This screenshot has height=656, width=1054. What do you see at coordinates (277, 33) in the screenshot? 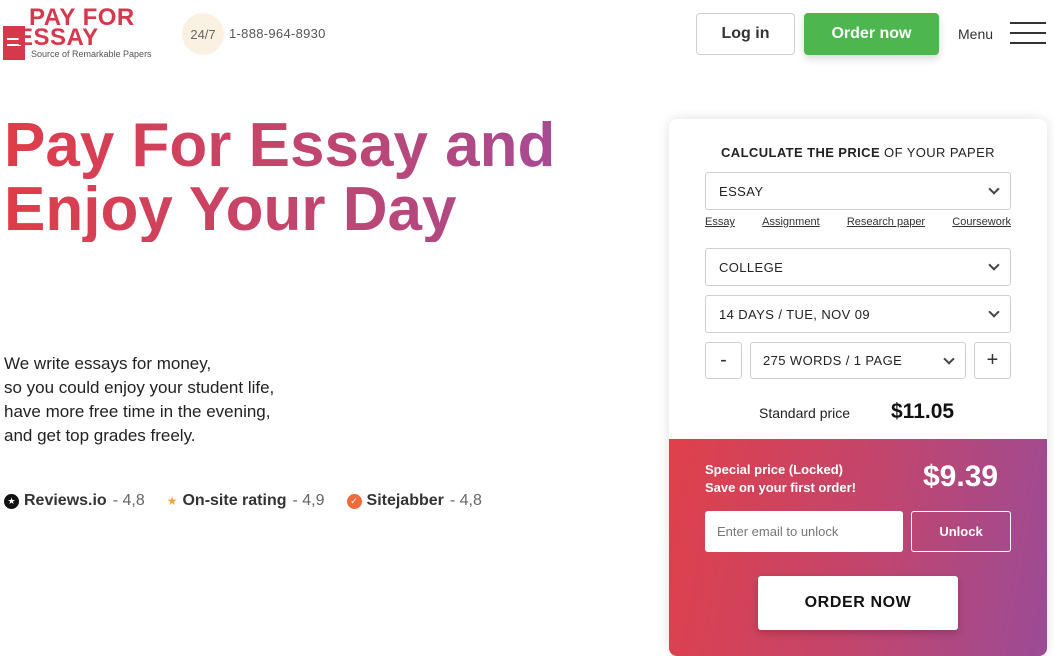
I see `phone-number: 1-888-964-8930` at bounding box center [277, 33].